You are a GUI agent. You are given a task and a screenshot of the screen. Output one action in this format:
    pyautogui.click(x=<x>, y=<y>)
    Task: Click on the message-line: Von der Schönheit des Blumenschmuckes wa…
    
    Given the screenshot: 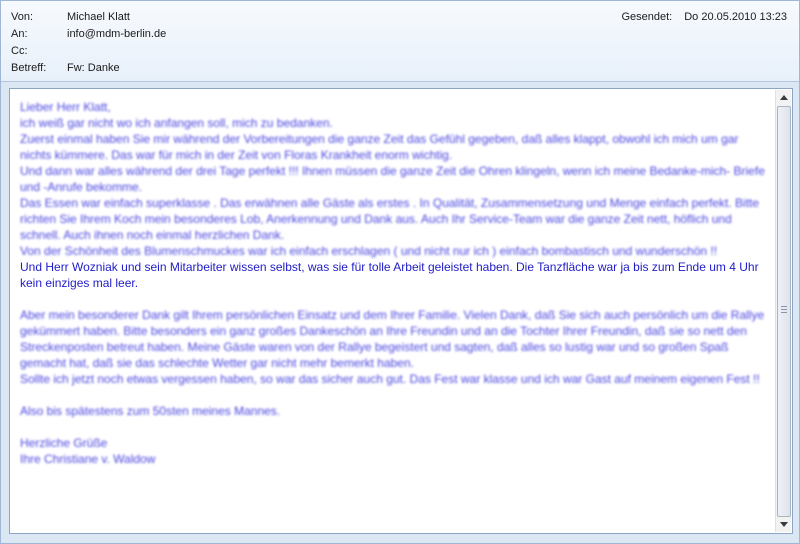 What is the action you would take?
    pyautogui.click(x=369, y=251)
    